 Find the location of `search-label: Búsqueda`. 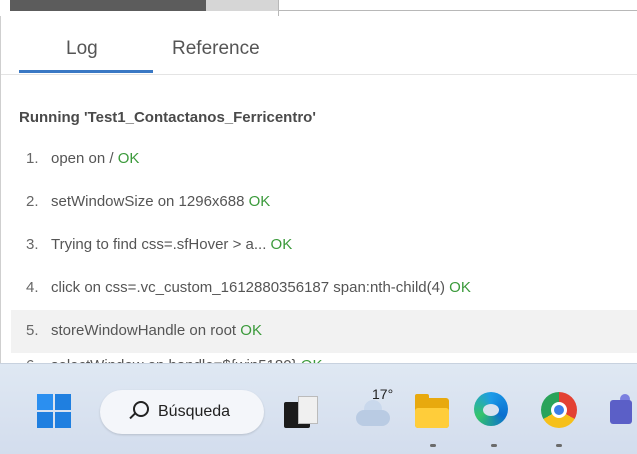

search-label: Búsqueda is located at coordinates (194, 411).